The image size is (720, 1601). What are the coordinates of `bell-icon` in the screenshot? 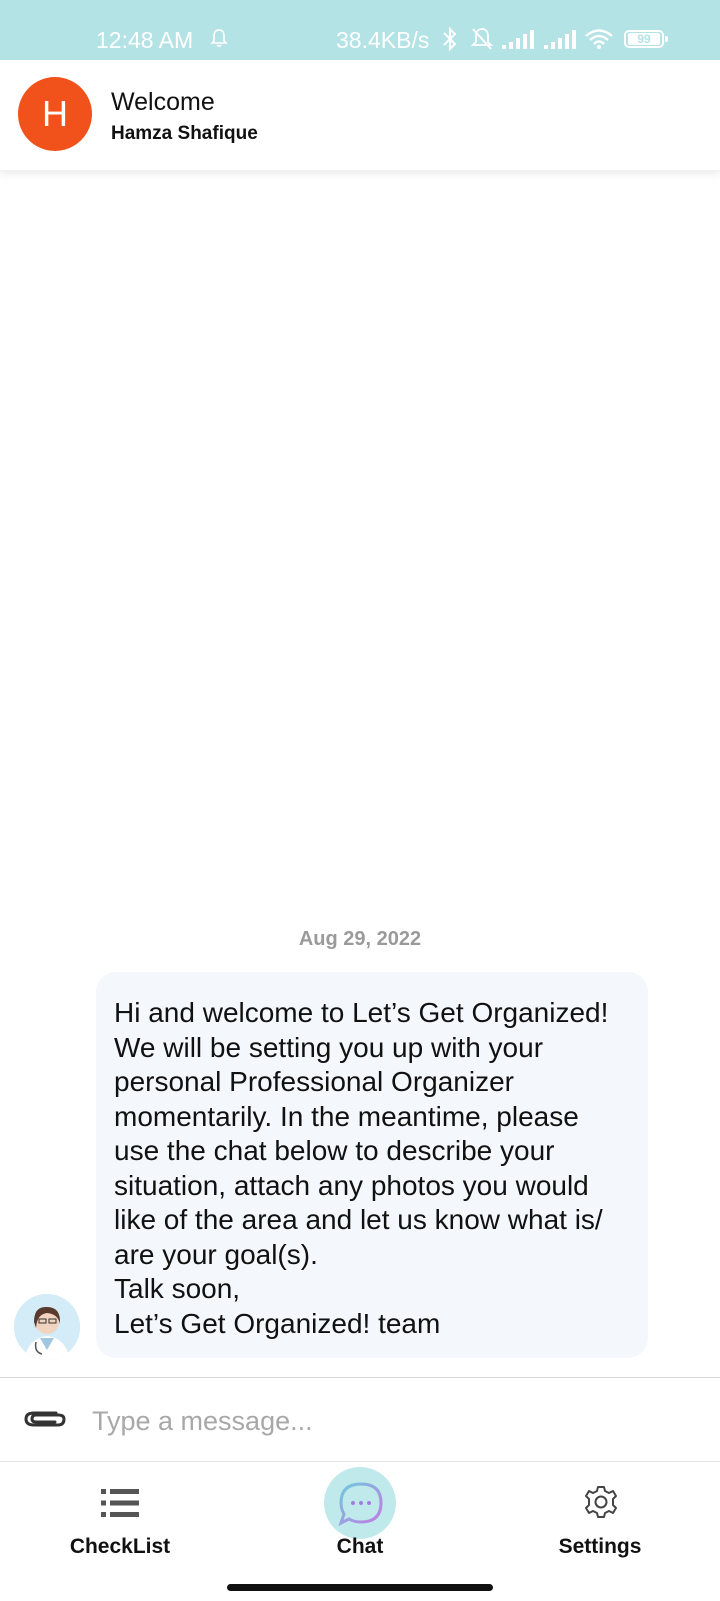 It's located at (219, 38).